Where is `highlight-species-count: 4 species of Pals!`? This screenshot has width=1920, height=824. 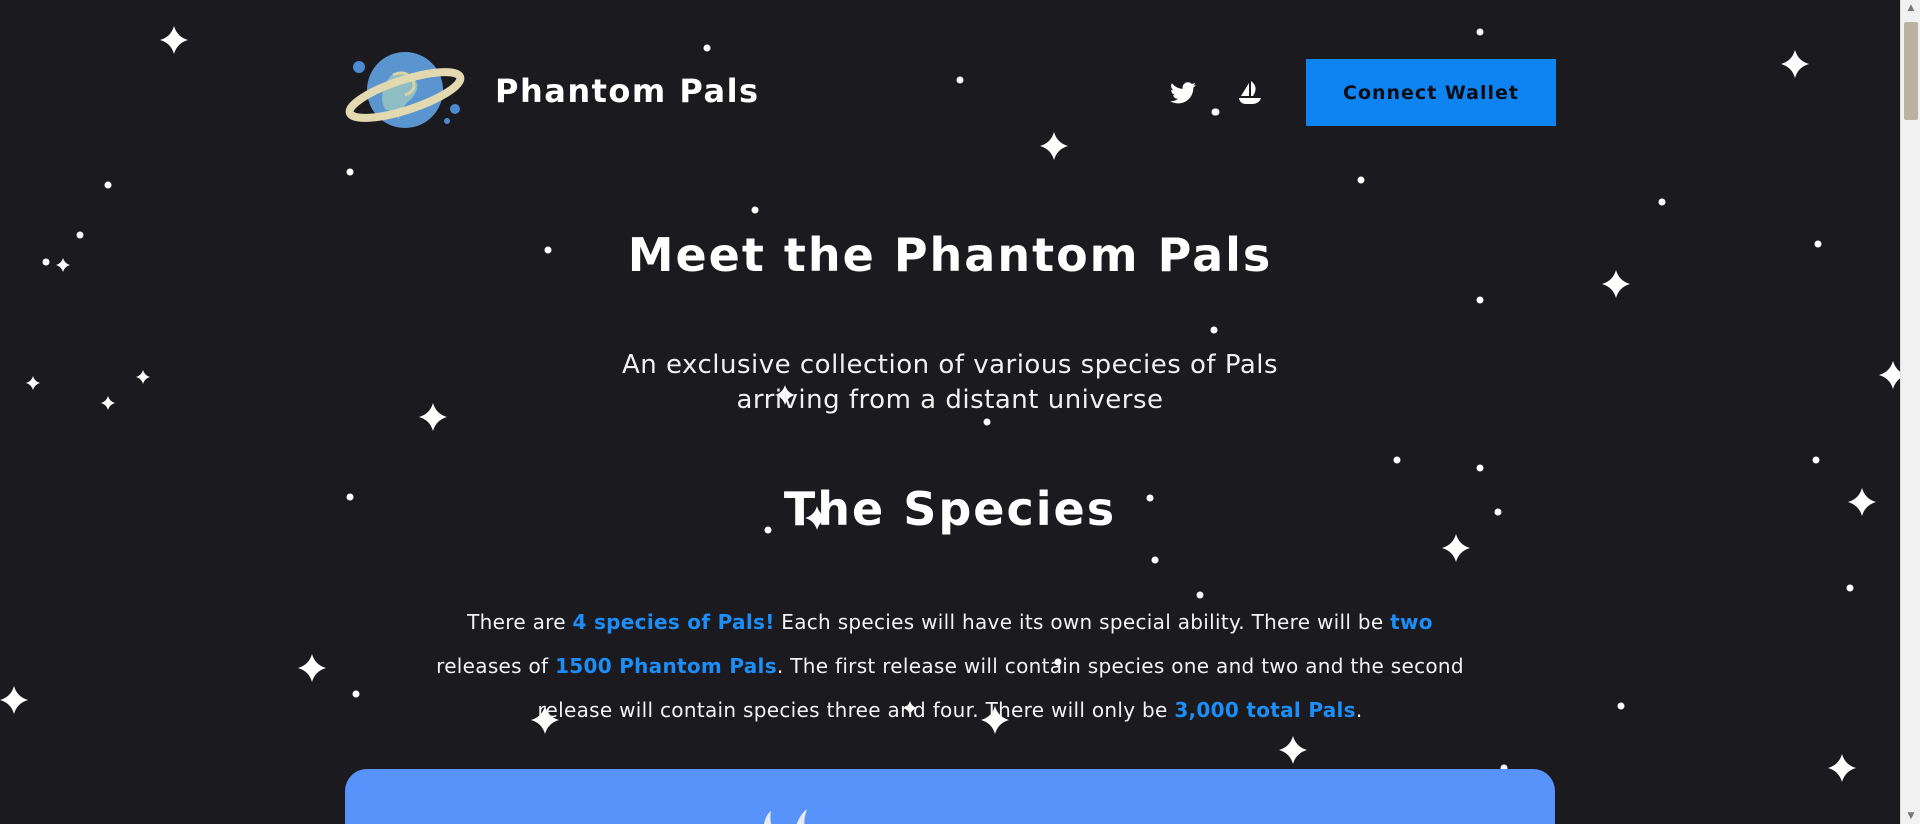 highlight-species-count: 4 species of Pals! is located at coordinates (673, 622).